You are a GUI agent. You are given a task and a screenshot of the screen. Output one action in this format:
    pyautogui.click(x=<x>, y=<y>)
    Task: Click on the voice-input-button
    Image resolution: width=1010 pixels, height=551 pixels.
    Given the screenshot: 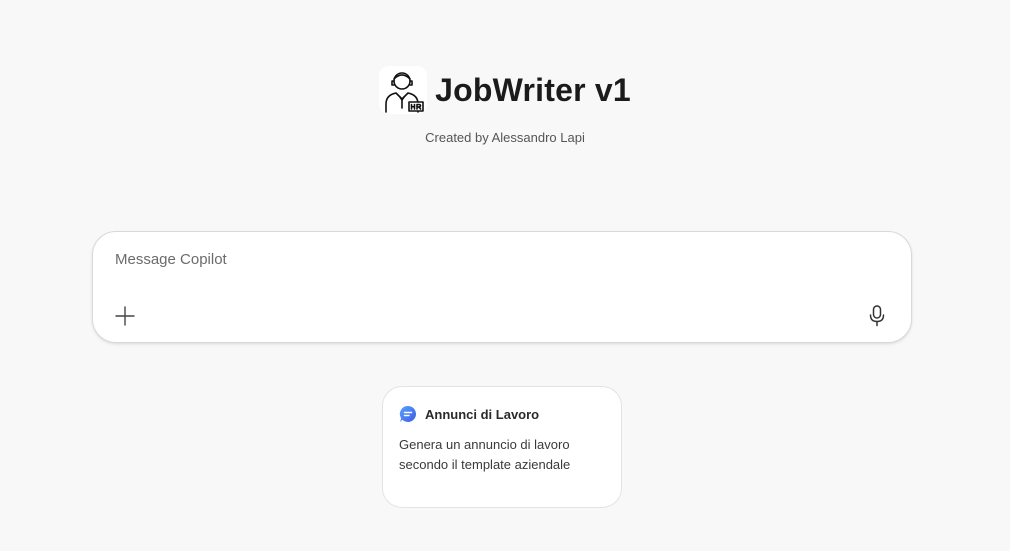 What is the action you would take?
    pyautogui.click(x=877, y=316)
    